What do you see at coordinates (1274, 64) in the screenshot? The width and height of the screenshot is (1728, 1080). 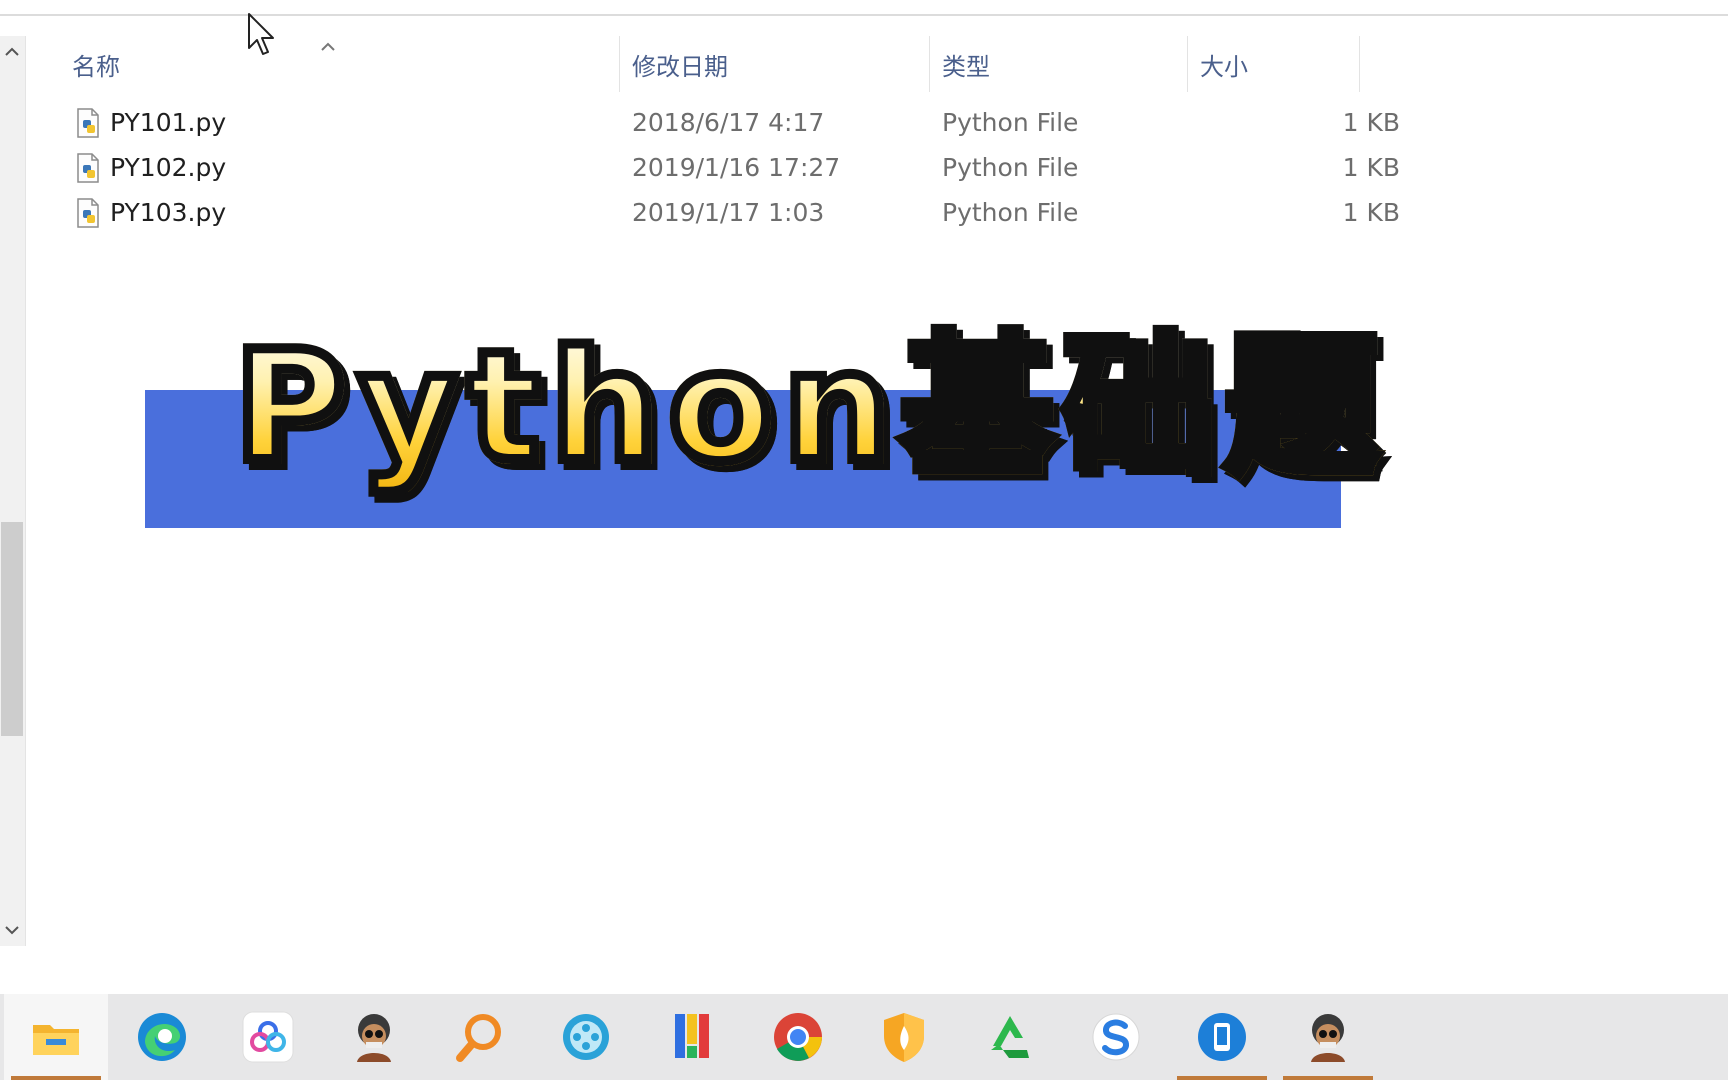 I see `column-header-size: 大小` at bounding box center [1274, 64].